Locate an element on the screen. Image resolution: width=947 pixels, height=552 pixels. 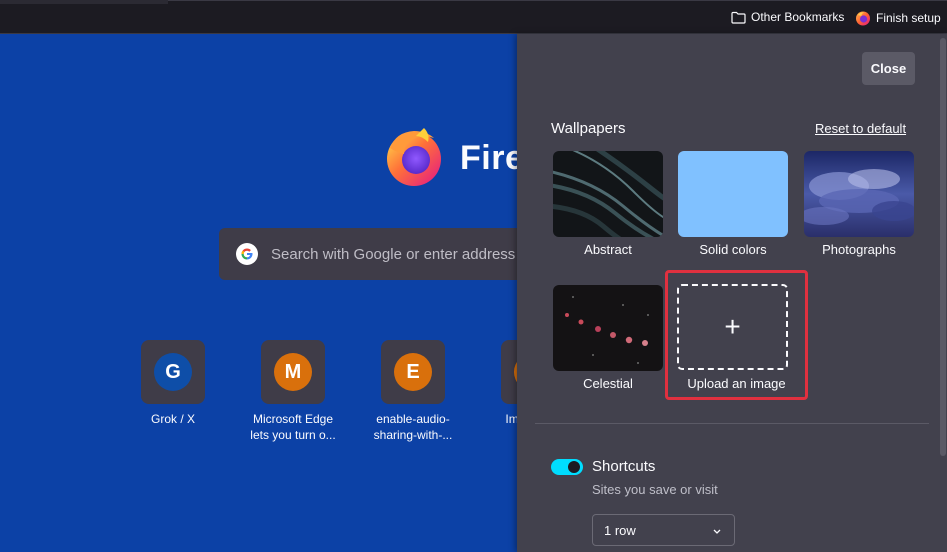
wallpaper-label: Abstract is located at coordinates (608, 249).